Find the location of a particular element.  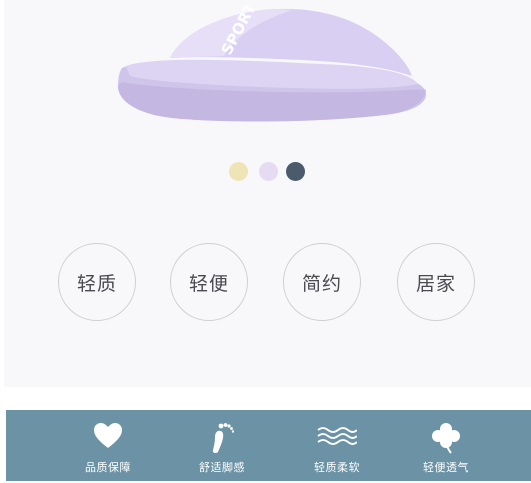

feature-label: 轻质 is located at coordinates (96, 283).